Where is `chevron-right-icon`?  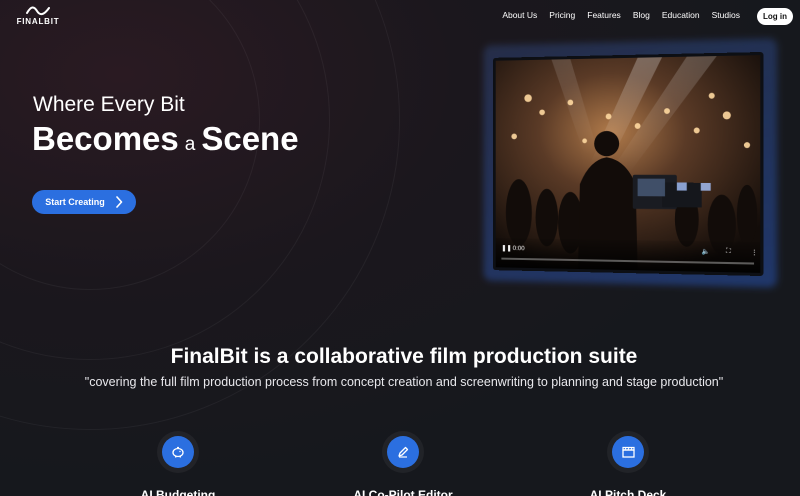 chevron-right-icon is located at coordinates (119, 202).